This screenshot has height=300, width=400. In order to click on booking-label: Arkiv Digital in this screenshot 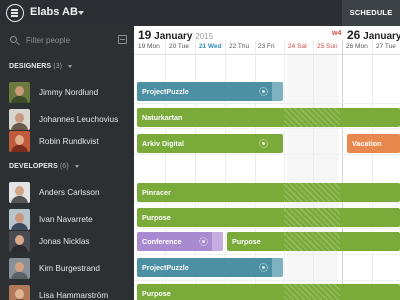, I will do `click(163, 143)`.